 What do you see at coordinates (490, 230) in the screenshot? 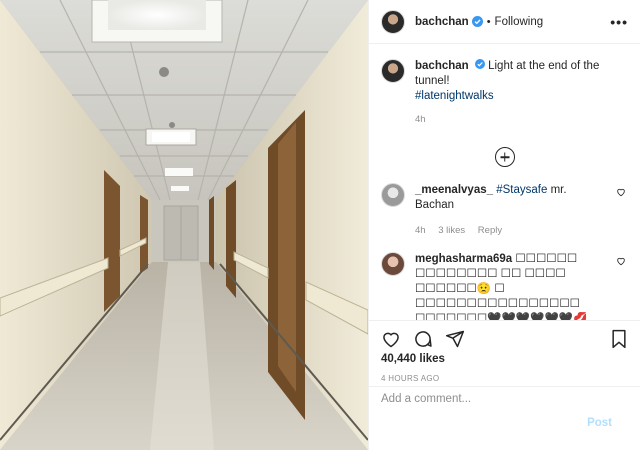
I see `reply-button: Reply` at bounding box center [490, 230].